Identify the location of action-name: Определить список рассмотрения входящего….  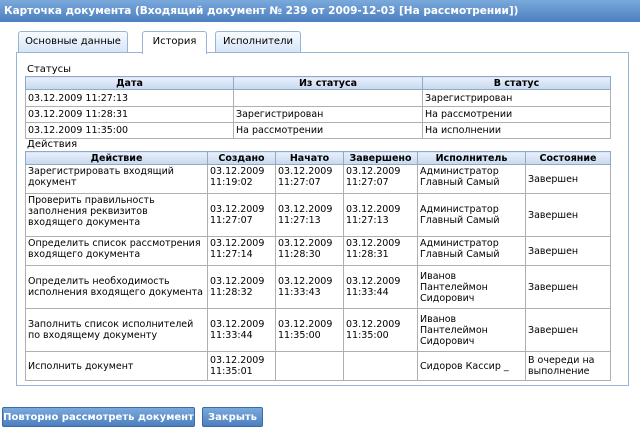
(116, 251).